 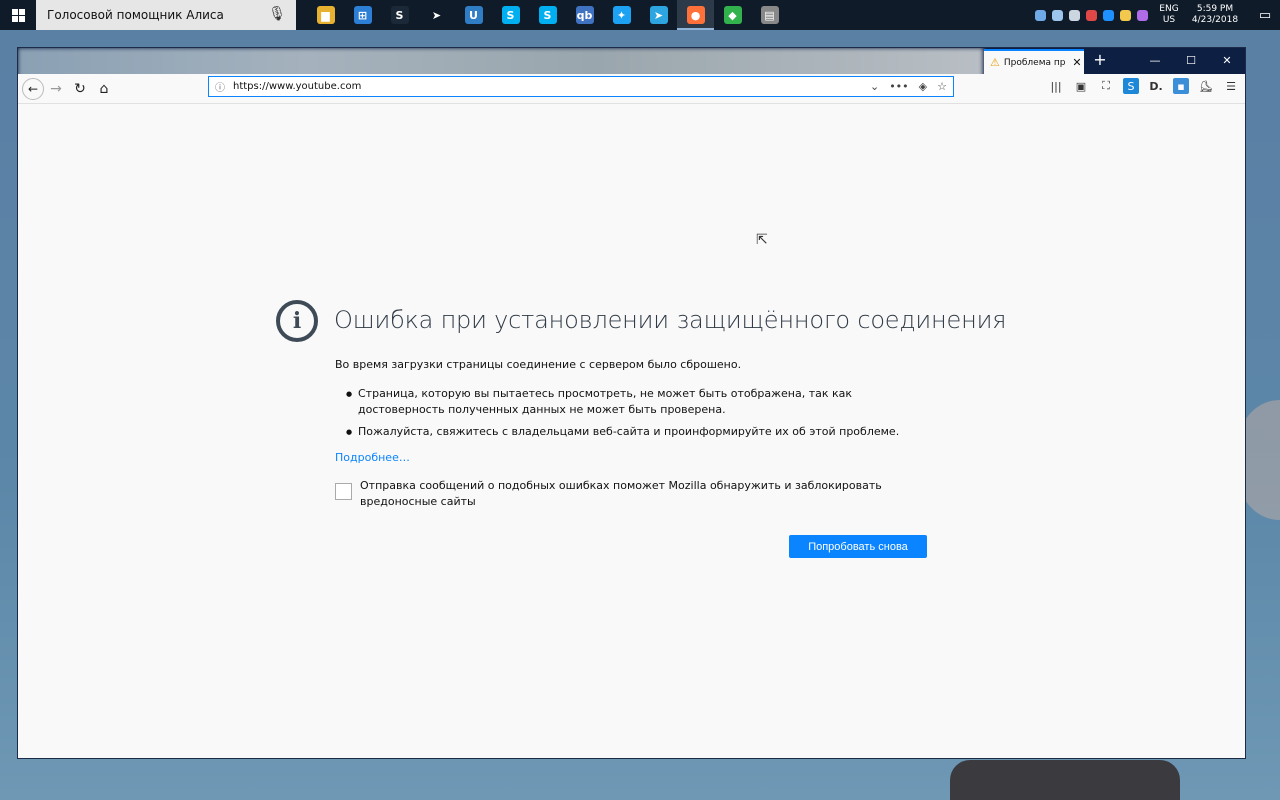 I want to click on steam-icon: S, so click(x=399, y=15).